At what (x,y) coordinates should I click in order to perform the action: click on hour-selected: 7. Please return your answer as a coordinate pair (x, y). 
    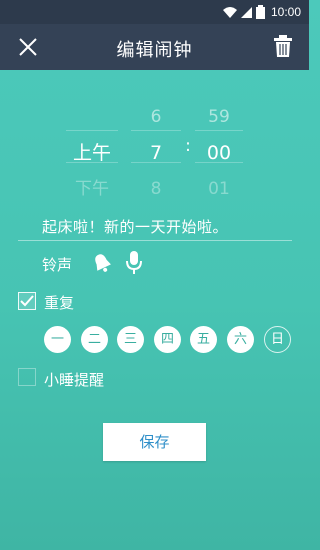
    Looking at the image, I should click on (156, 153).